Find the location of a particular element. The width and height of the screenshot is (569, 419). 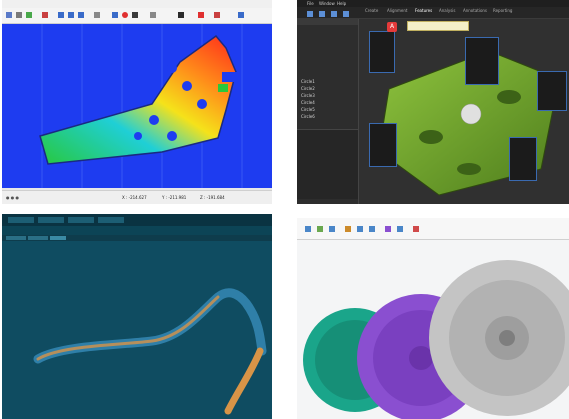

title-bar is located at coordinates (433, 214).